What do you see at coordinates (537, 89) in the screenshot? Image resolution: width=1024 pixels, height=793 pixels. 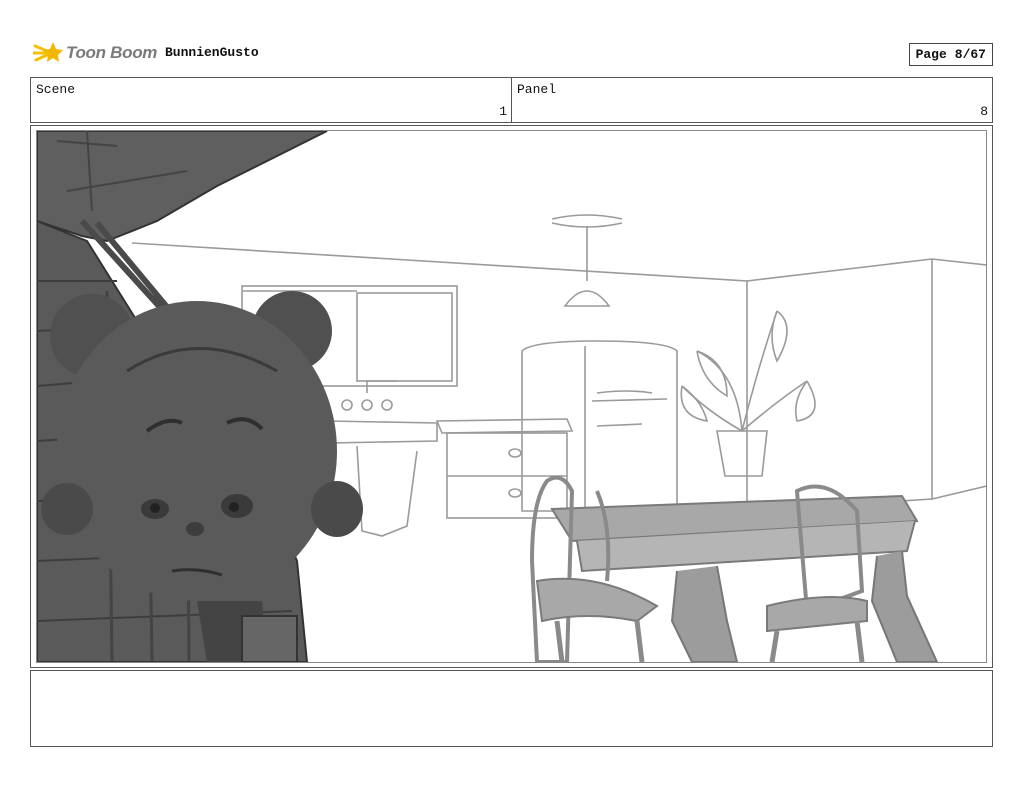 I see `panel-label: Panel` at bounding box center [537, 89].